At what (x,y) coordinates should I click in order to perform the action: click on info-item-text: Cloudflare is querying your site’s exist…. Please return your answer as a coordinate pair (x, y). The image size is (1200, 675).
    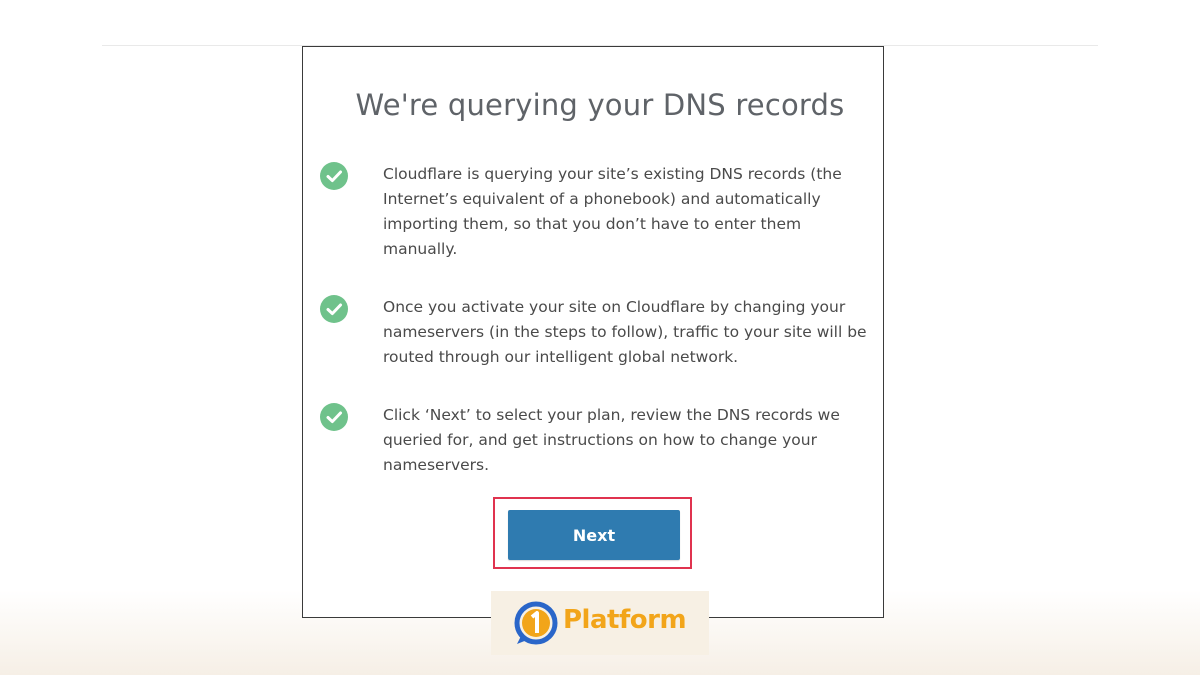
    Looking at the image, I should click on (612, 211).